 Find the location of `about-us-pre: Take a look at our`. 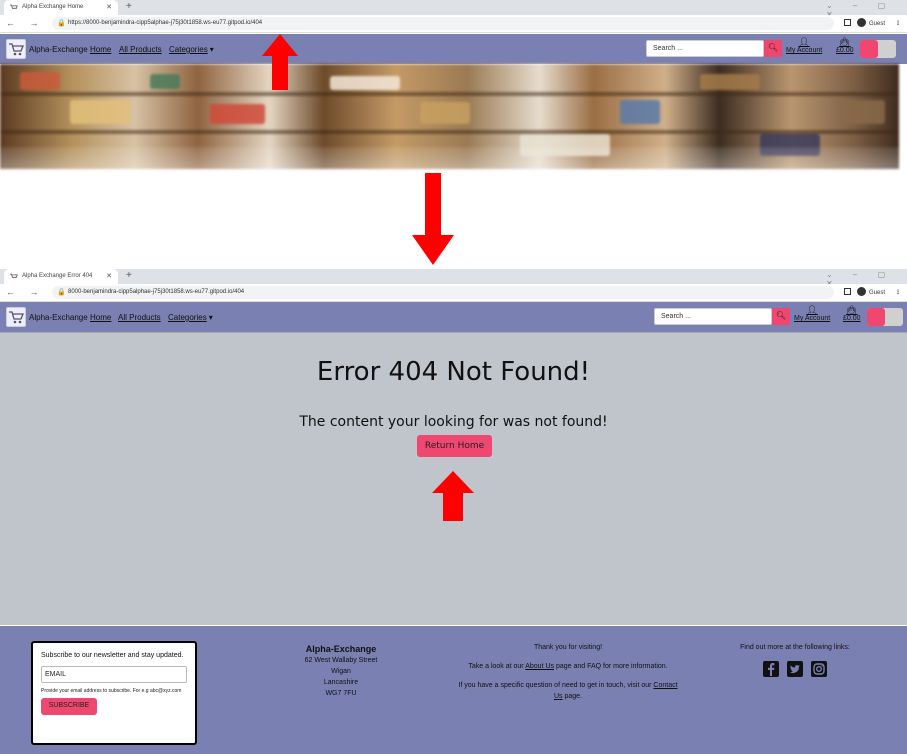

about-us-pre: Take a look at our is located at coordinates (496, 666).